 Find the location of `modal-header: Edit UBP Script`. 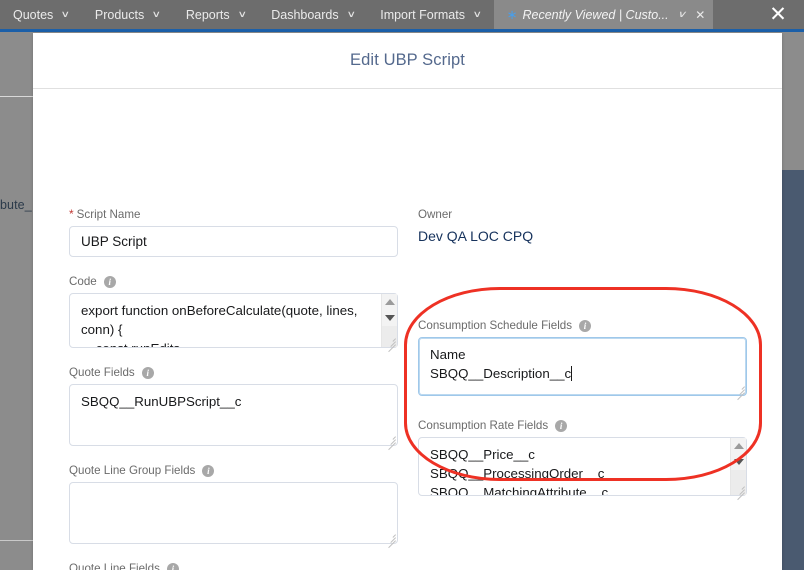

modal-header: Edit UBP Script is located at coordinates (407, 61).